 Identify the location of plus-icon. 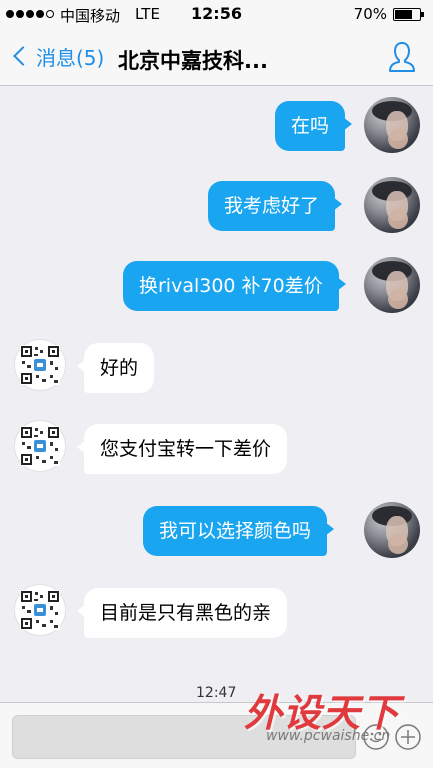
(408, 737).